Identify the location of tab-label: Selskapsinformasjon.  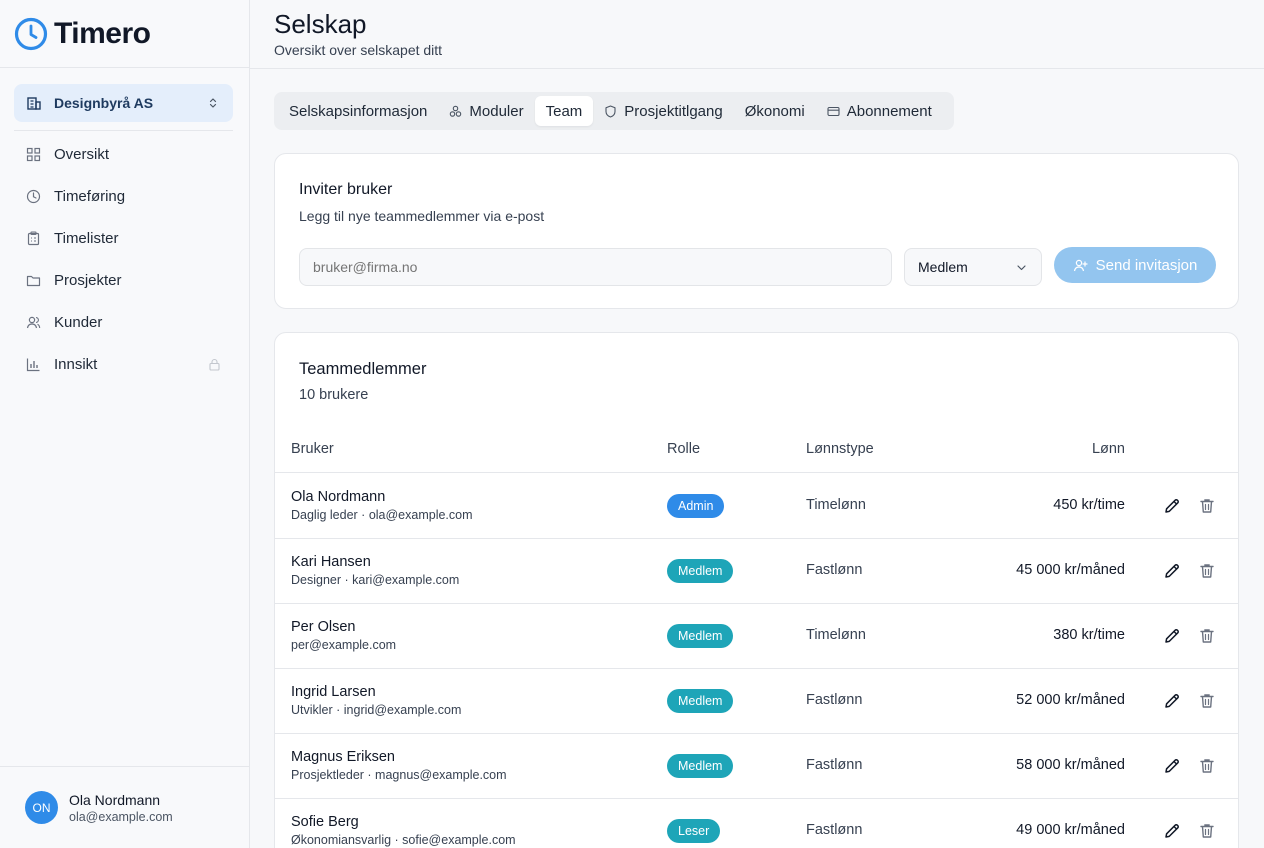
(358, 111).